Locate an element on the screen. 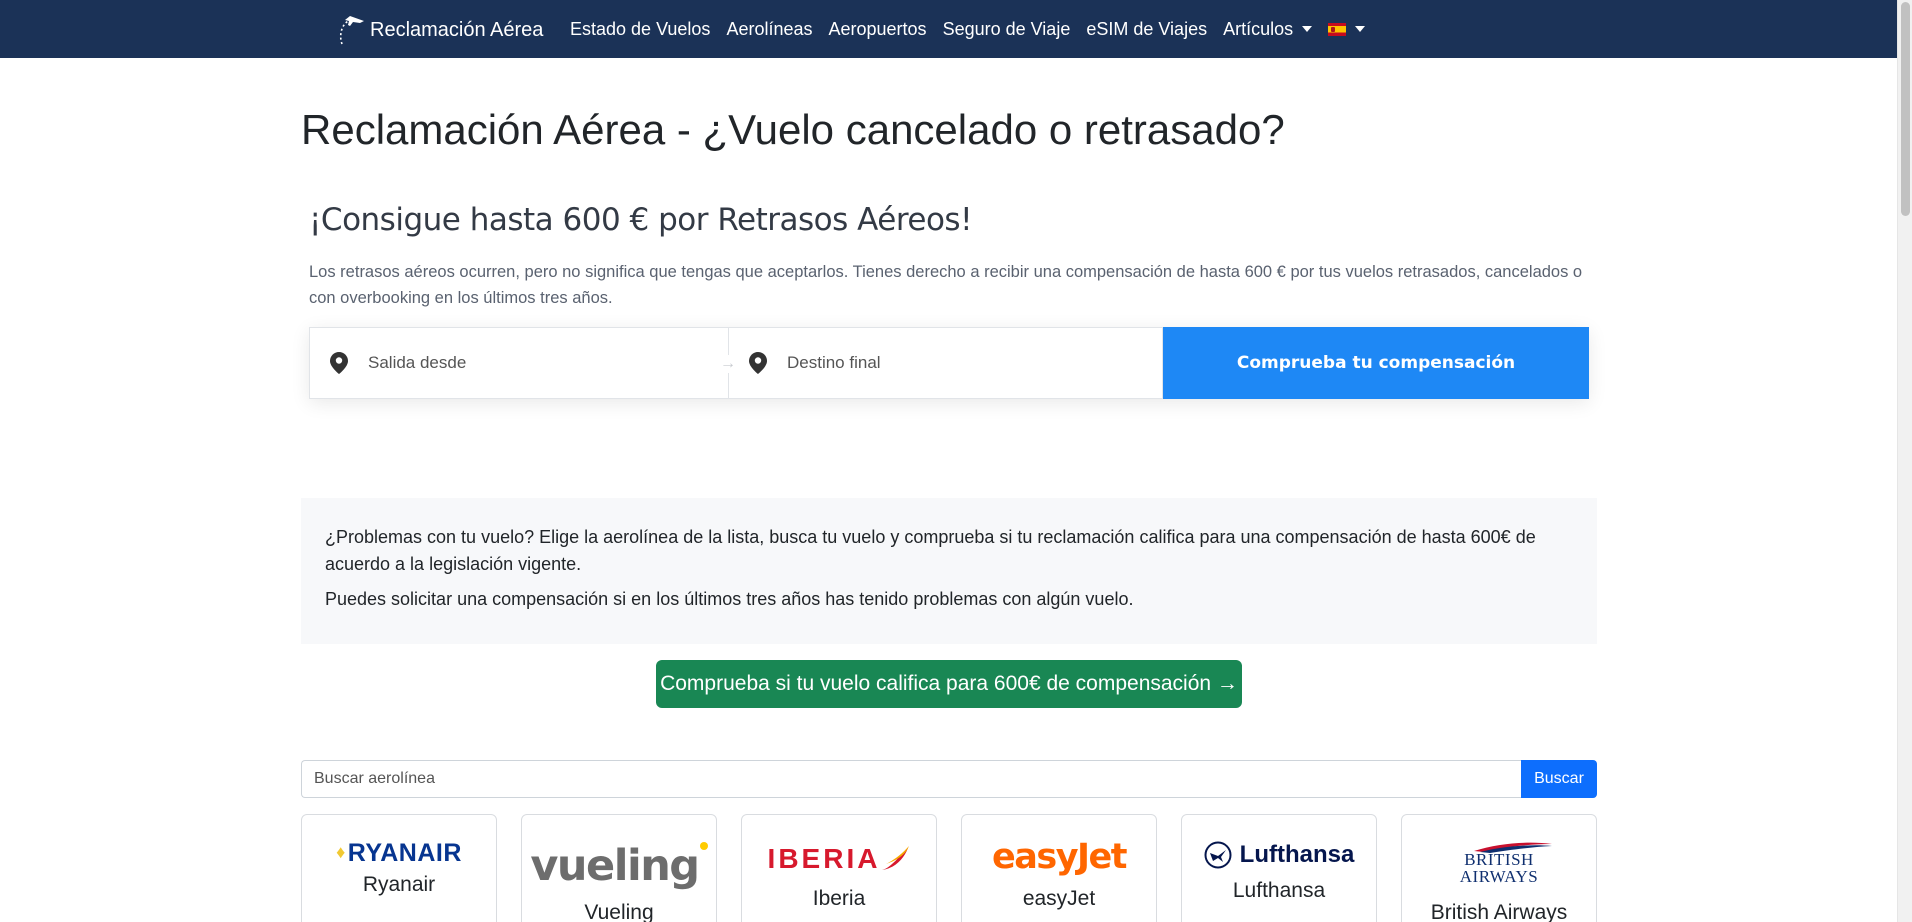  departure-input is located at coordinates (518, 363).